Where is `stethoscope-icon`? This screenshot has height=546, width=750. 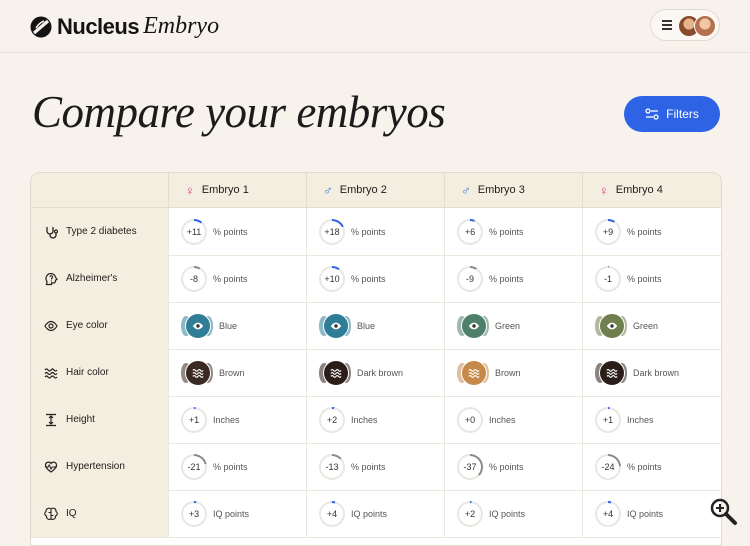 stethoscope-icon is located at coordinates (52, 232).